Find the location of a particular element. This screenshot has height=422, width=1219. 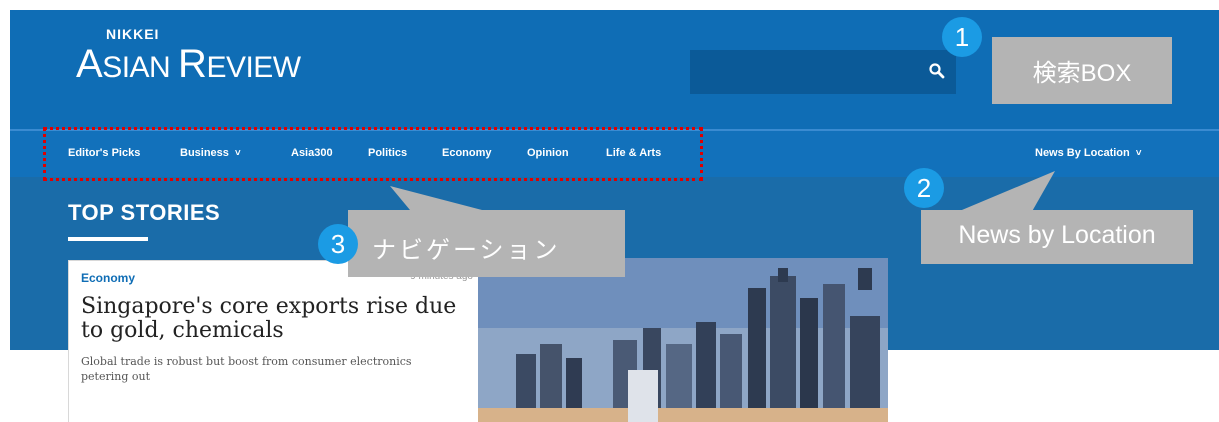

callout-search-box: 検索BOX is located at coordinates (1082, 70).